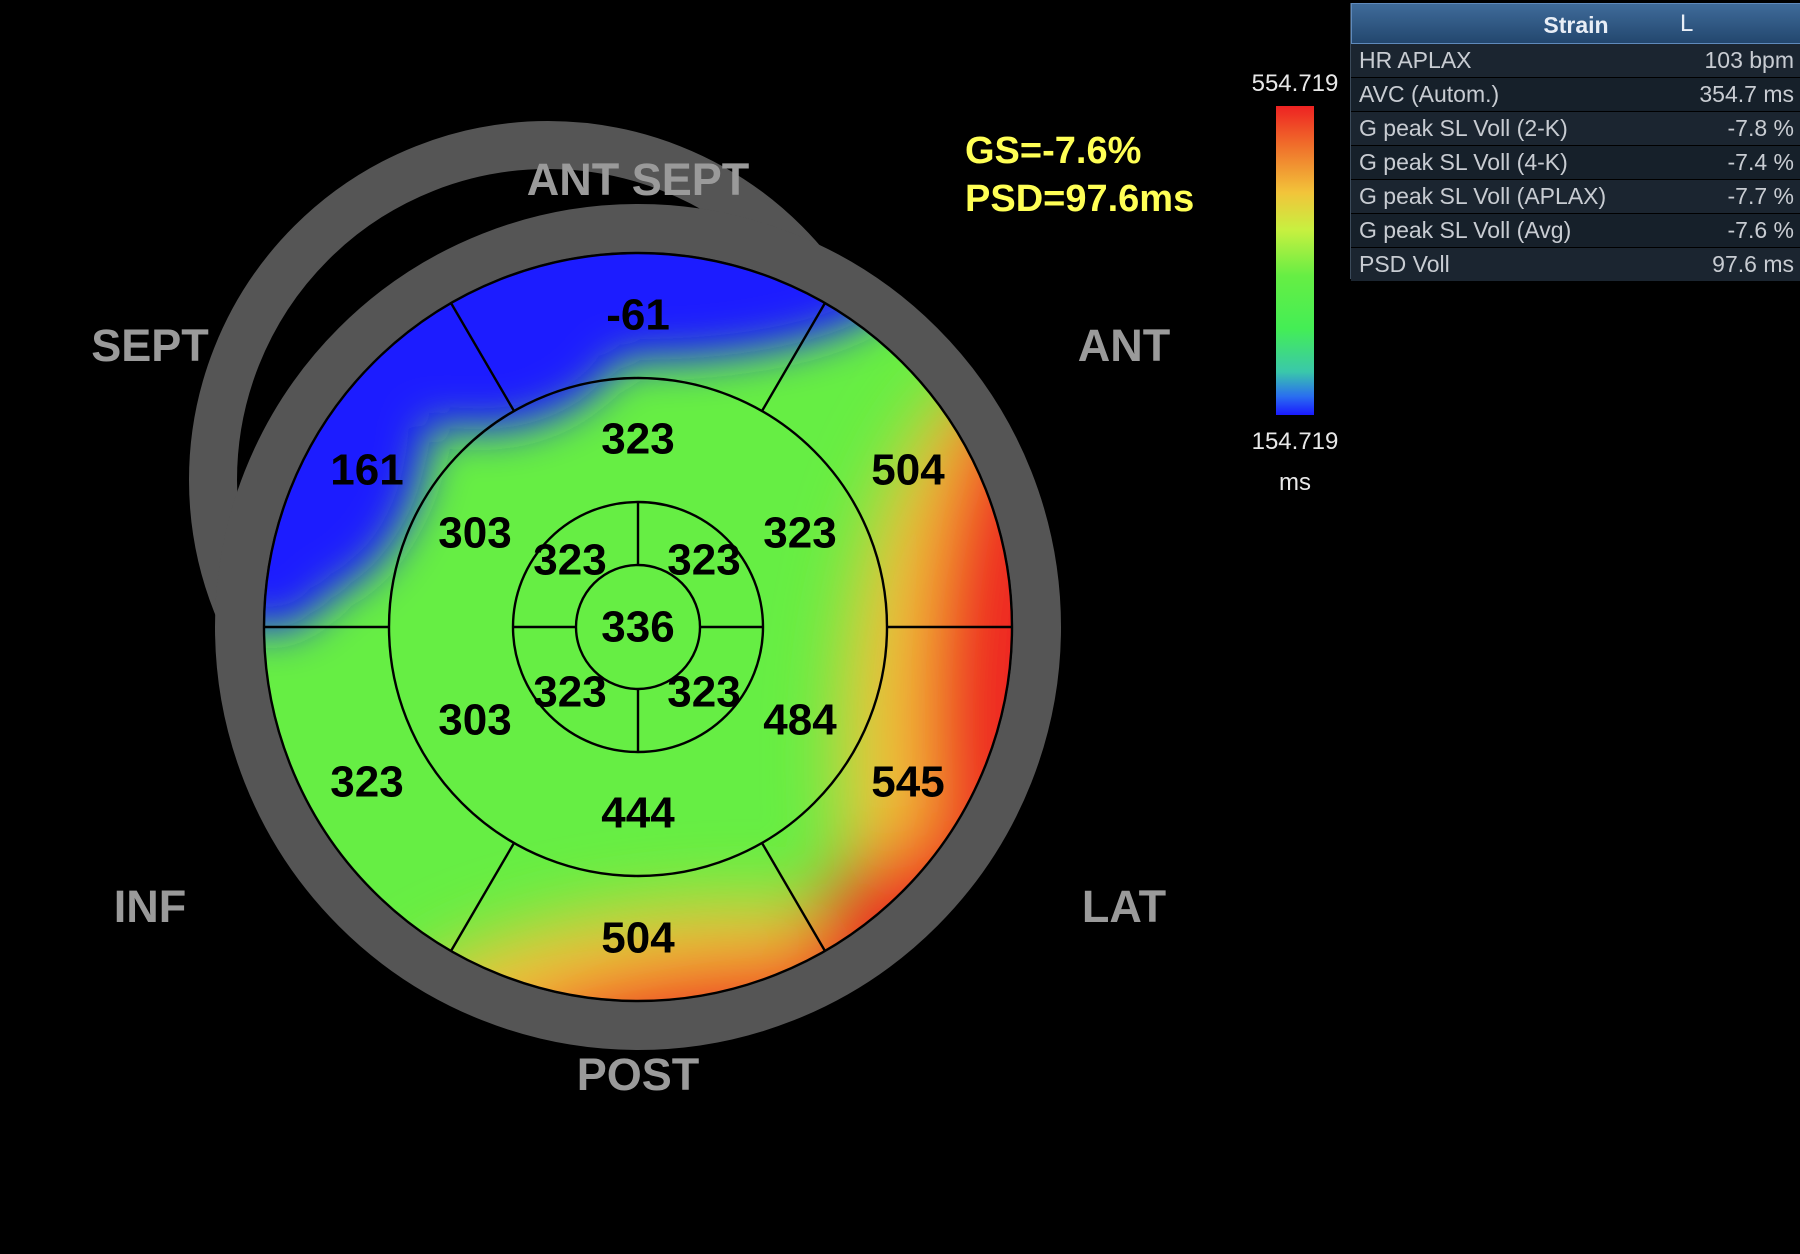 This screenshot has height=1254, width=1800. What do you see at coordinates (637, 627) in the screenshot?
I see `segment-value-apex: 336` at bounding box center [637, 627].